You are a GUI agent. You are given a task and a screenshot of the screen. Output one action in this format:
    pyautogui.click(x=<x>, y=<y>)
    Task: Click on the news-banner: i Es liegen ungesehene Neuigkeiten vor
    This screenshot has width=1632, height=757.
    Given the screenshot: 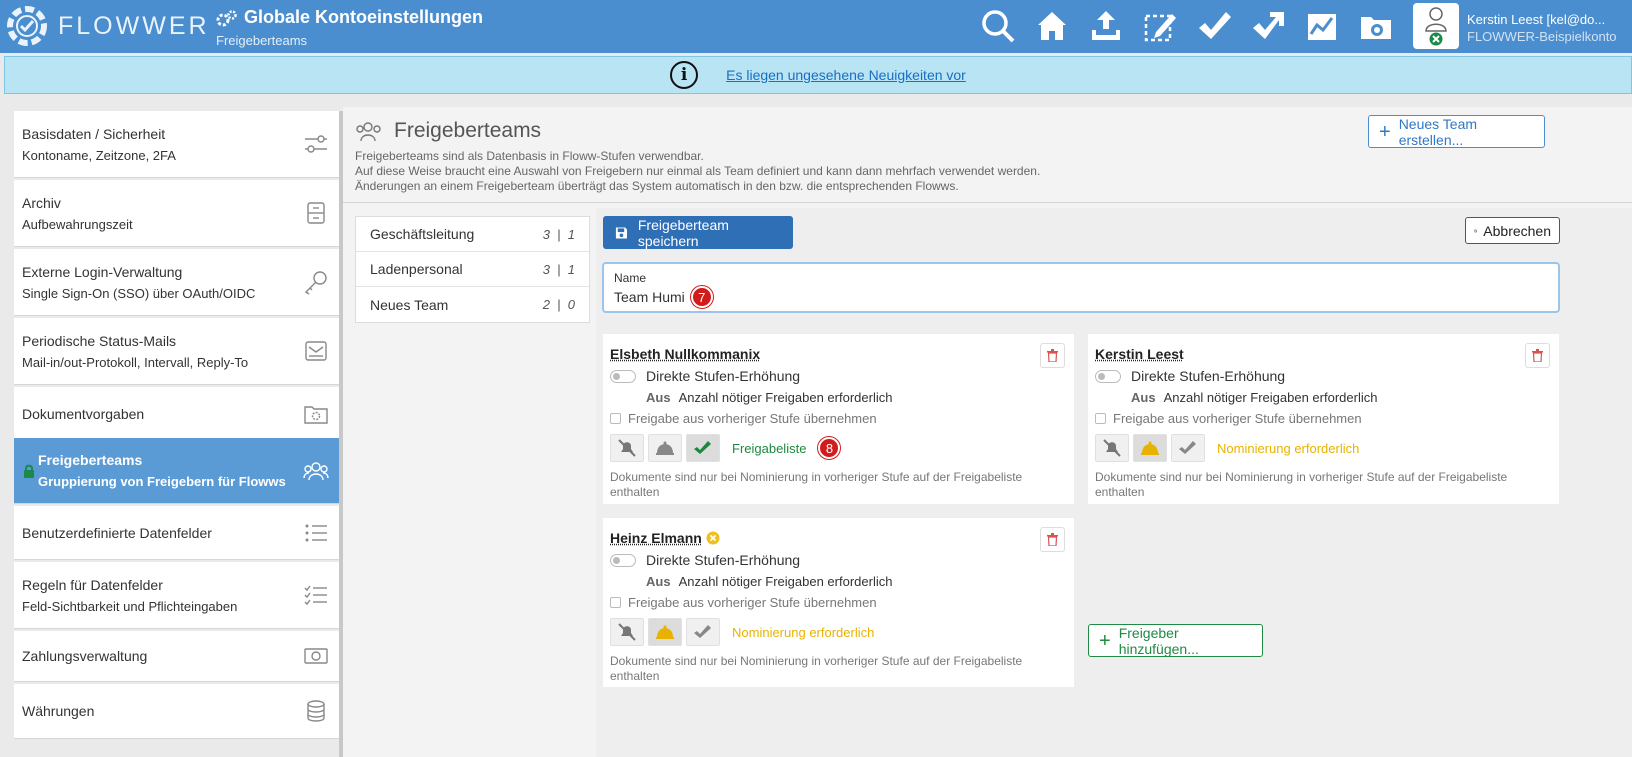 What is the action you would take?
    pyautogui.click(x=818, y=75)
    